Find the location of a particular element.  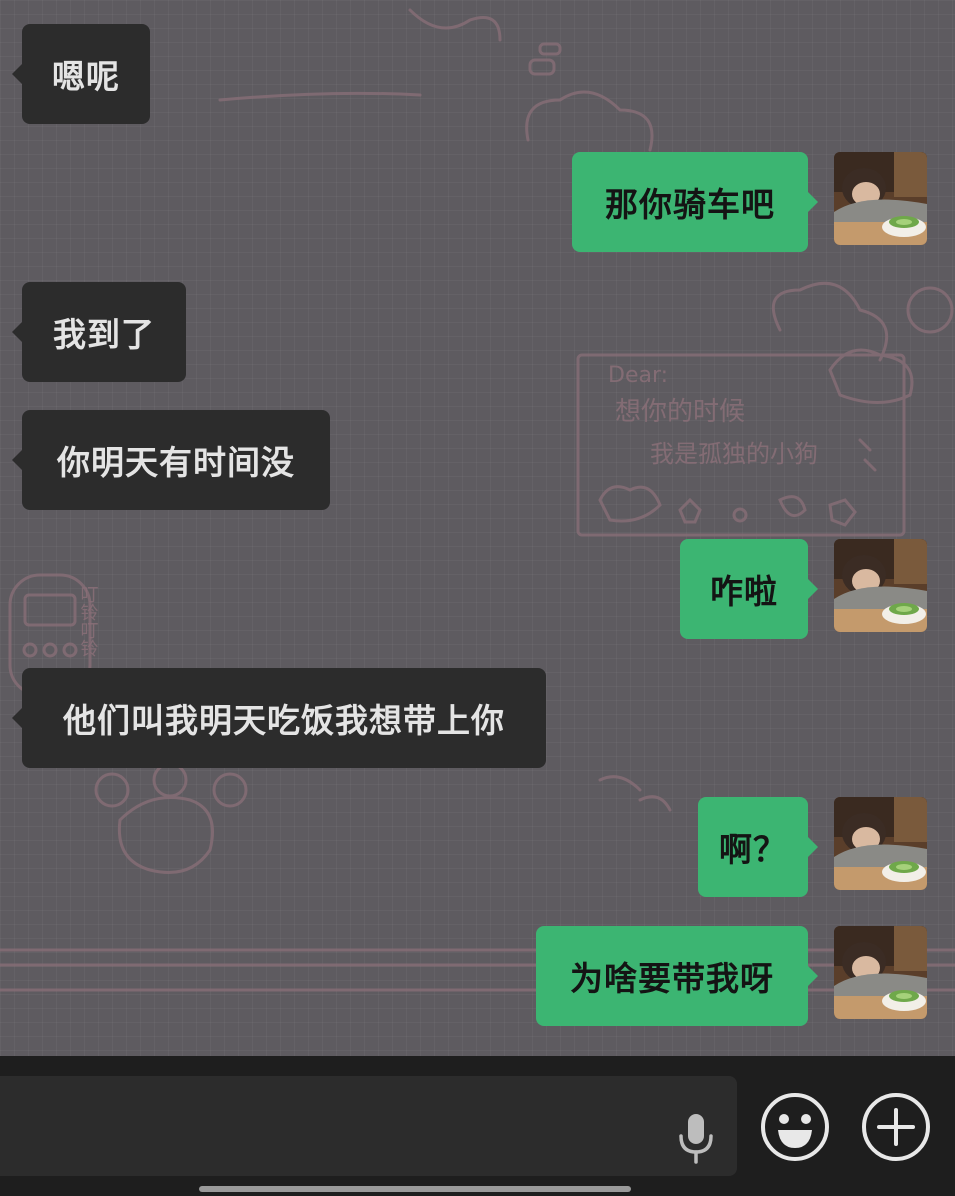

message-bubble-outgoing: 咋啦 is located at coordinates (749, 589).